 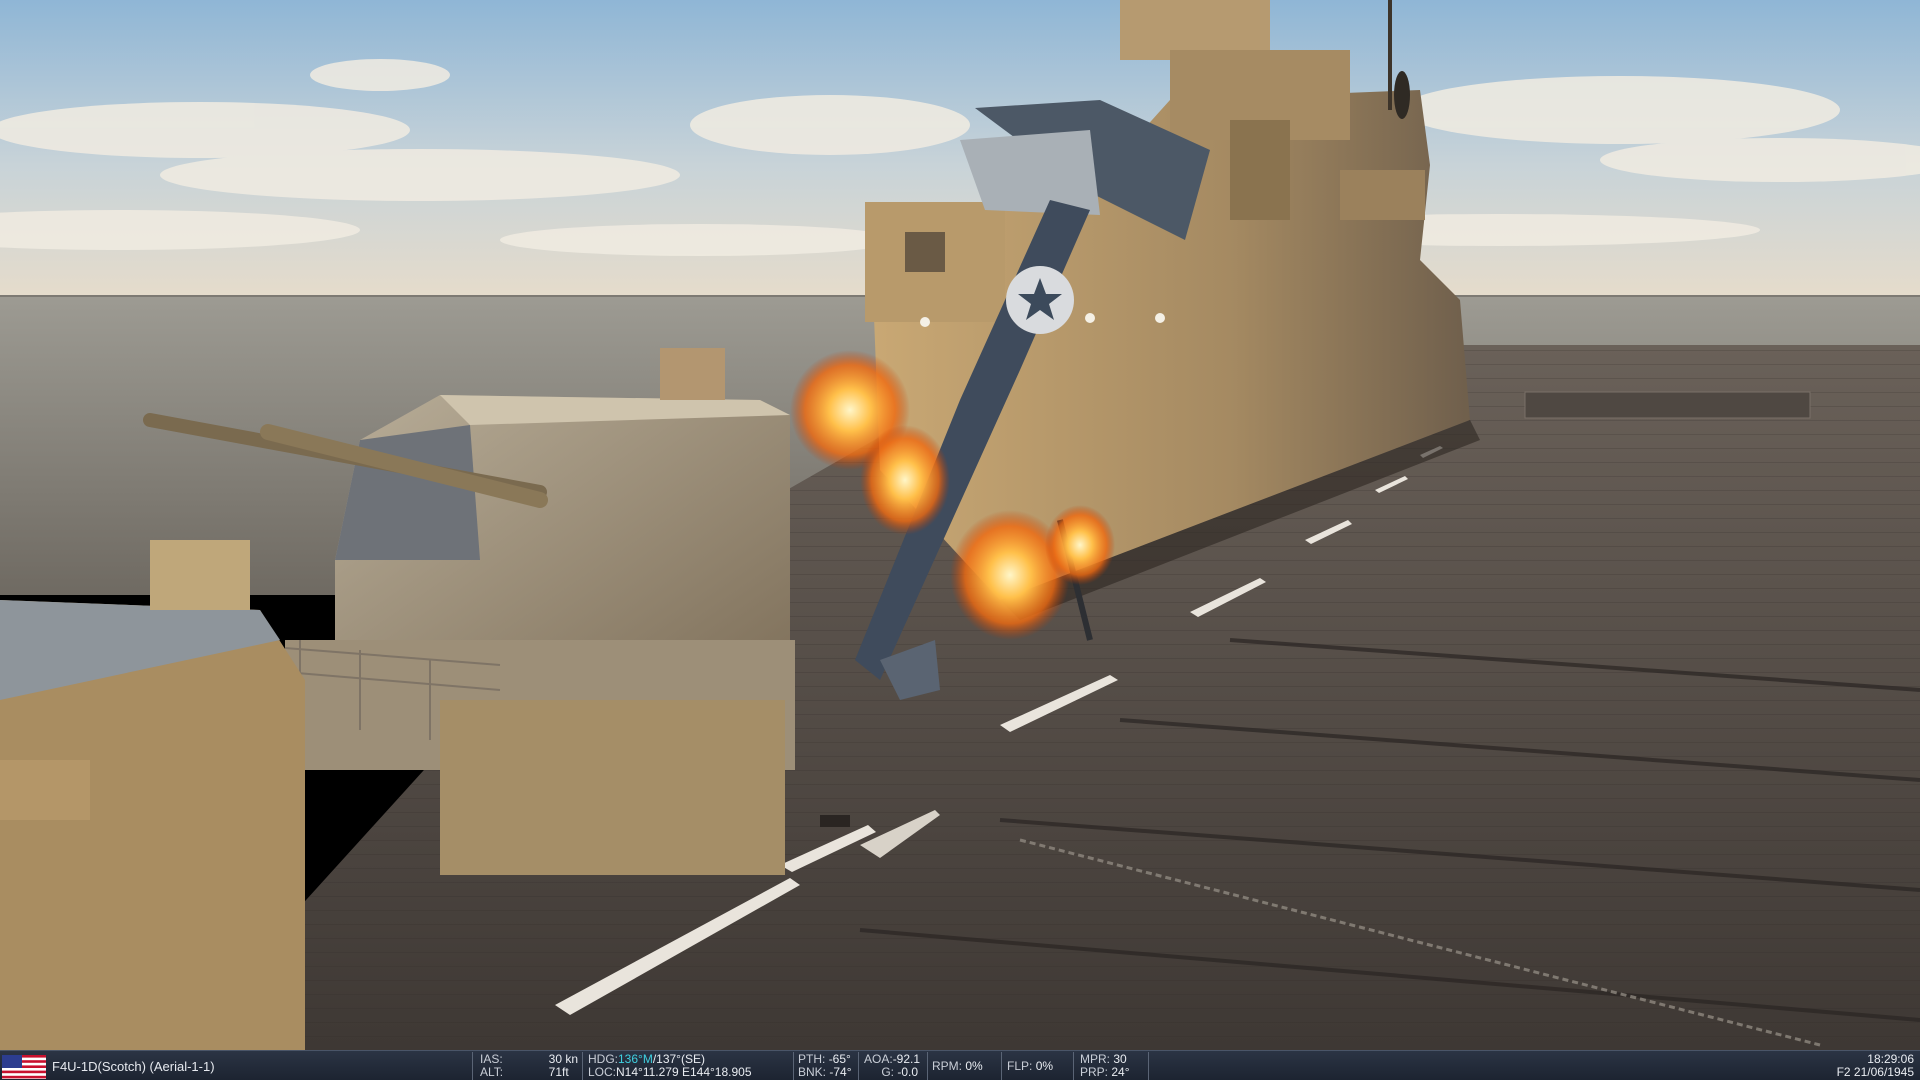 I want to click on alt-value: 71, so click(x=555, y=1072).